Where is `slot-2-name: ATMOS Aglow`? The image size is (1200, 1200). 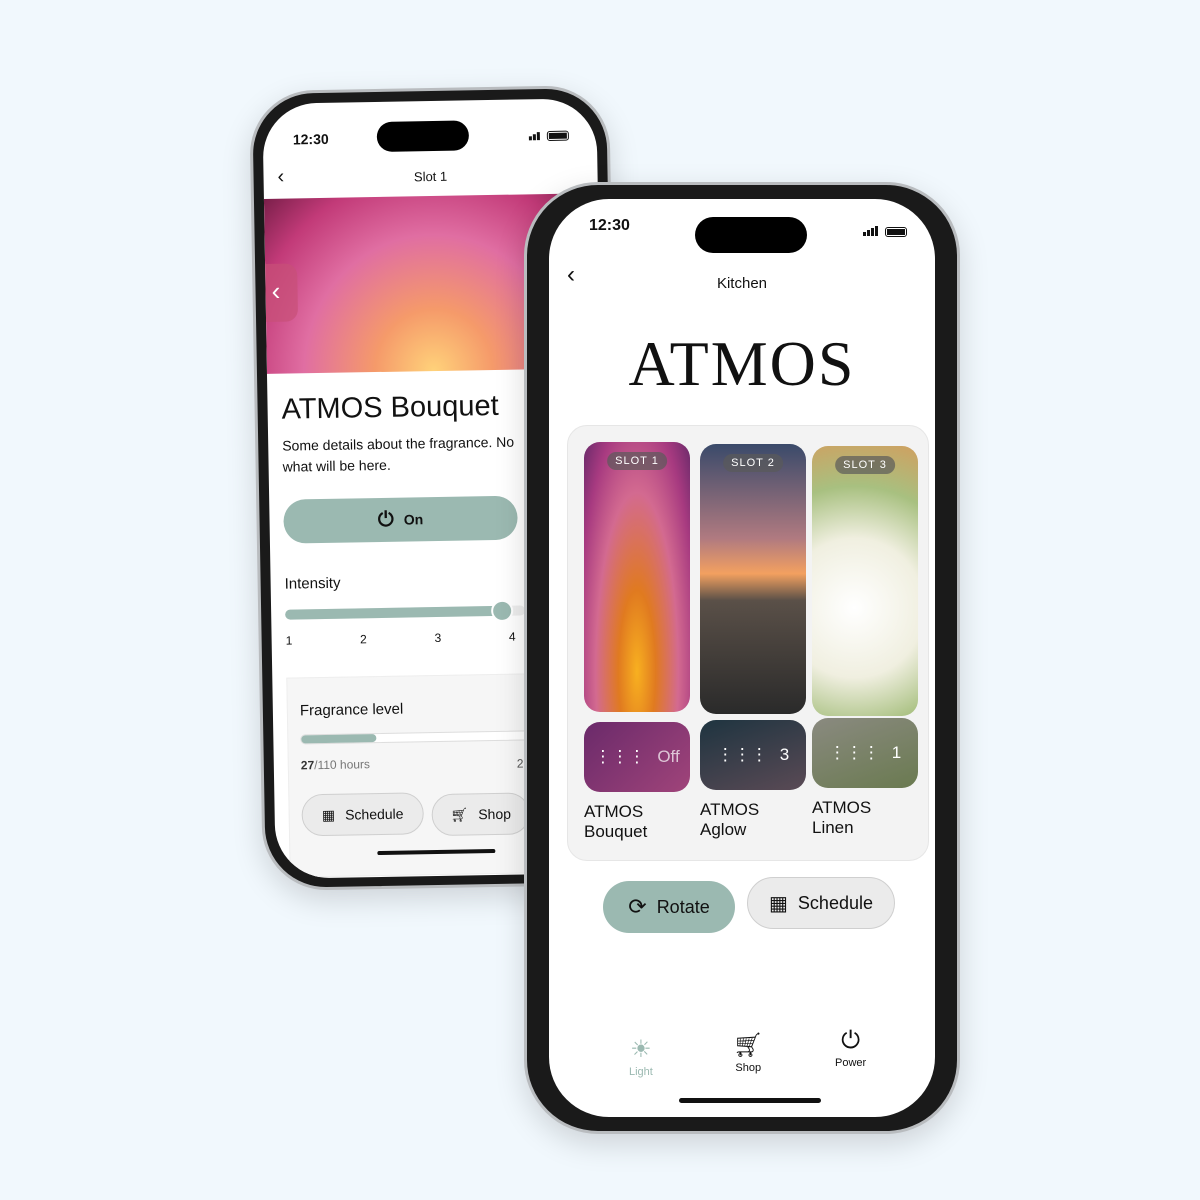
slot-2-name: ATMOS Aglow is located at coordinates (730, 819).